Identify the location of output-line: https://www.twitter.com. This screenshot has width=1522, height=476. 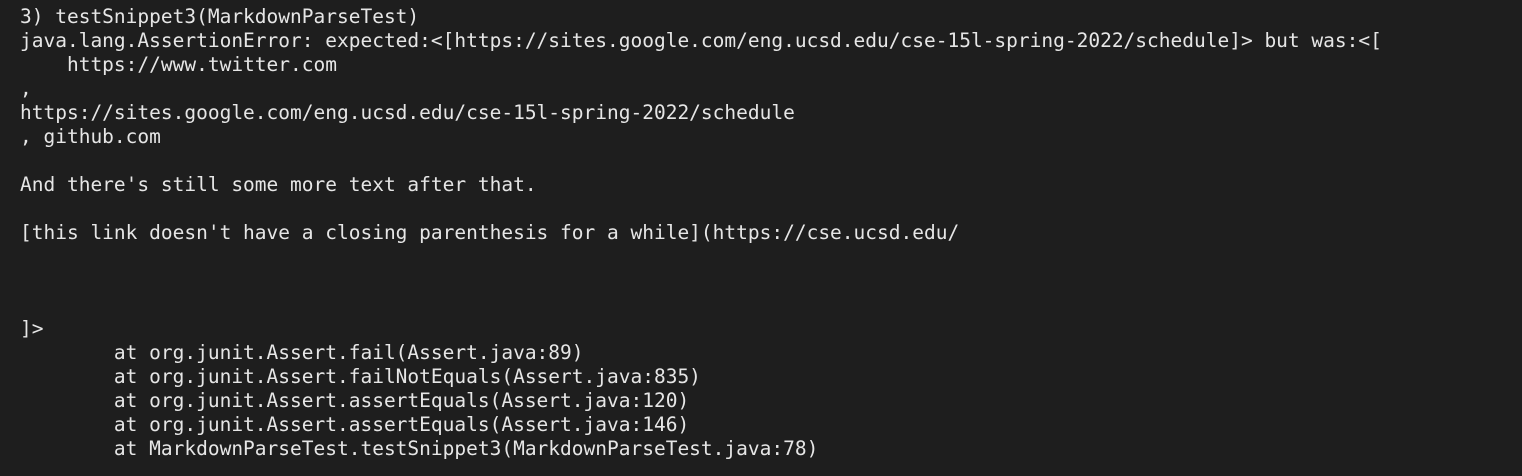
(178, 64).